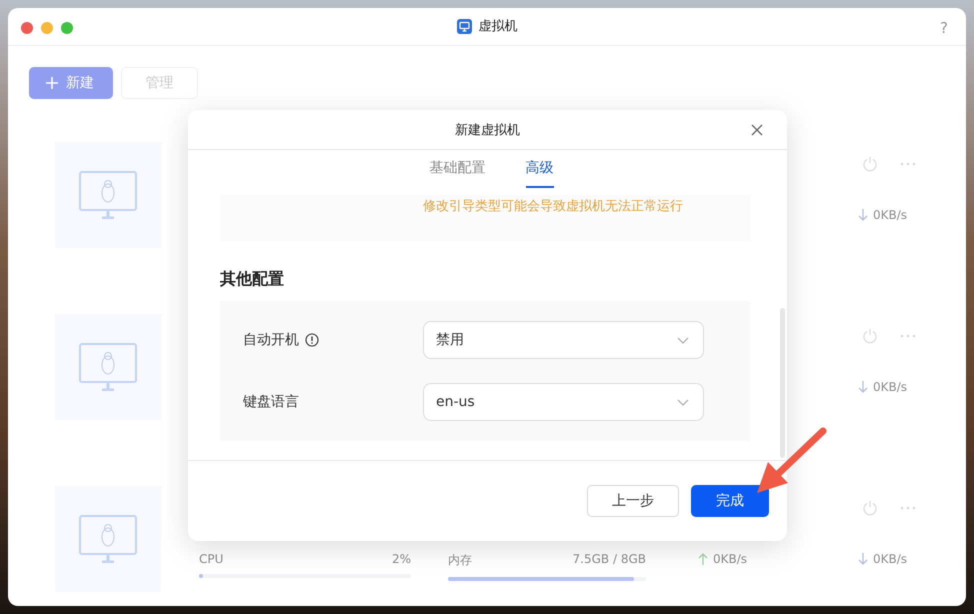 The height and width of the screenshot is (614, 974). Describe the element at coordinates (401, 559) in the screenshot. I see `cpu-value: 2%` at that location.